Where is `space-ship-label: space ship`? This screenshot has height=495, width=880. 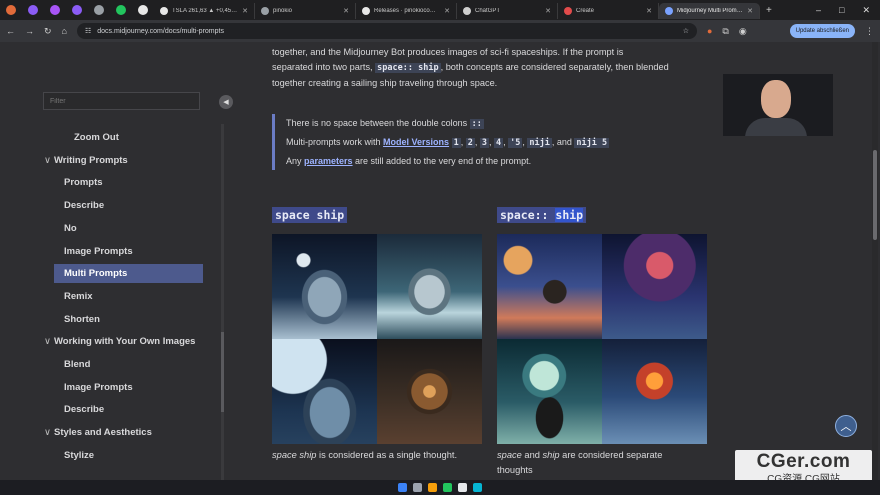
space-ship-label: space ship is located at coordinates (310, 215).